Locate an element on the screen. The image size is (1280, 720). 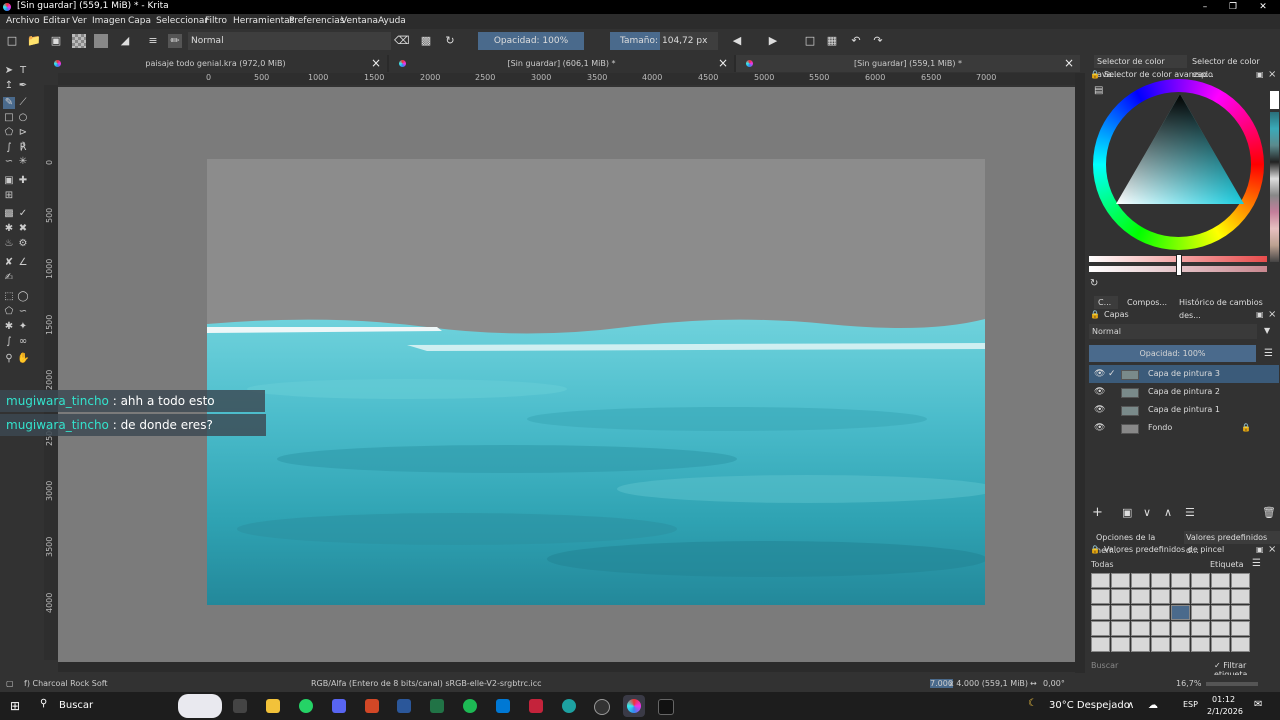
multibrush-icon: ✳ is located at coordinates (23, 162).